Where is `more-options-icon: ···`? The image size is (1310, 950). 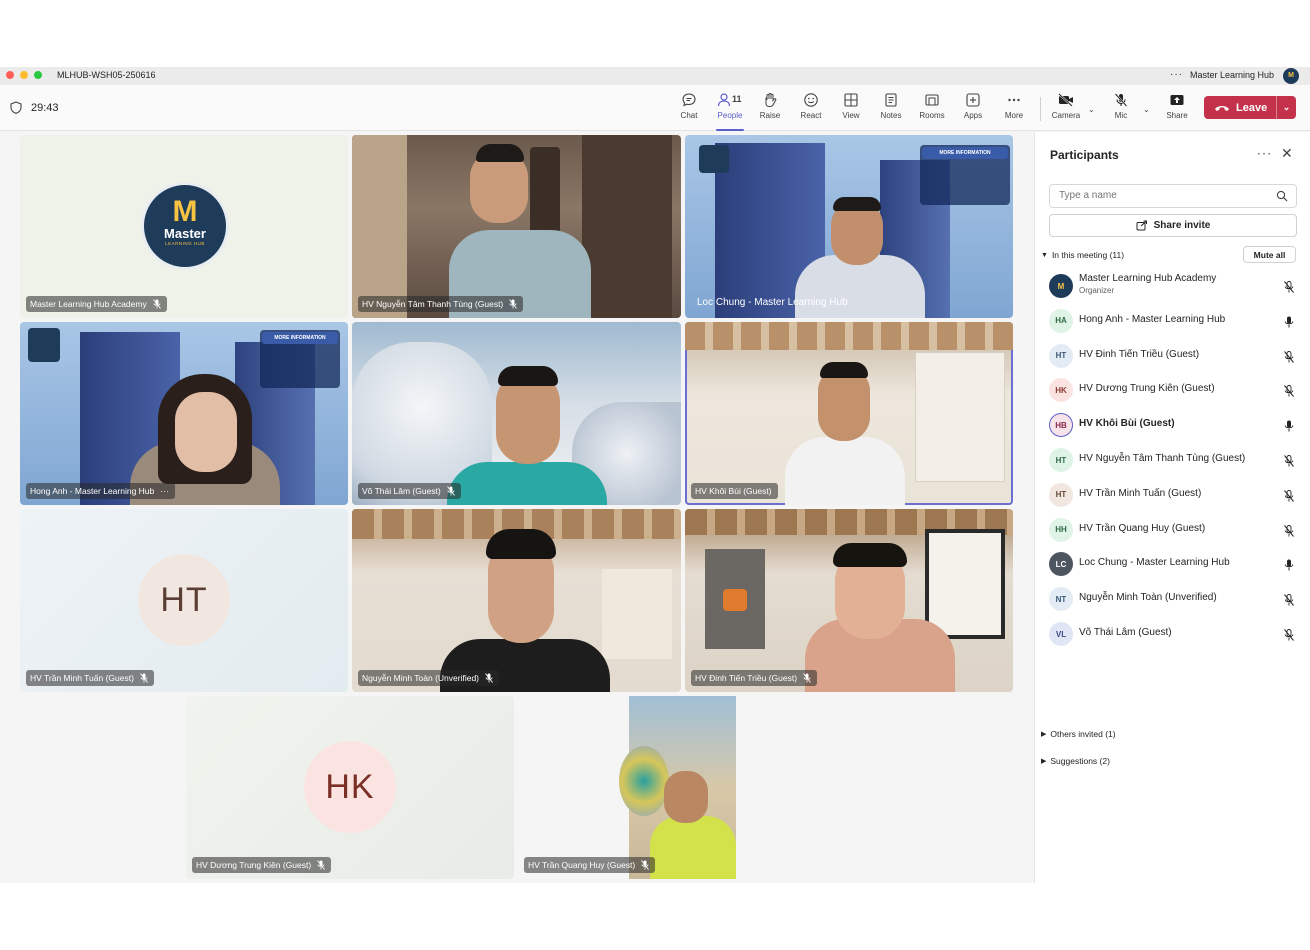
more-options-icon: ··· is located at coordinates (1176, 74).